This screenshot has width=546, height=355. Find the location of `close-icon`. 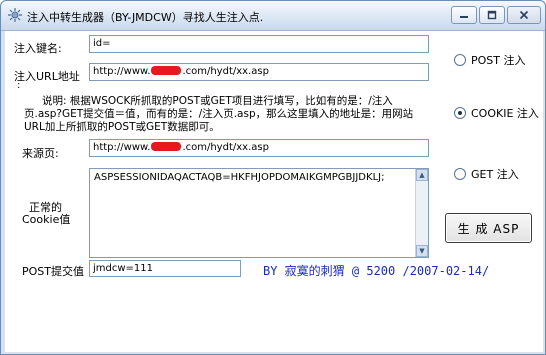

close-icon is located at coordinates (524, 15).